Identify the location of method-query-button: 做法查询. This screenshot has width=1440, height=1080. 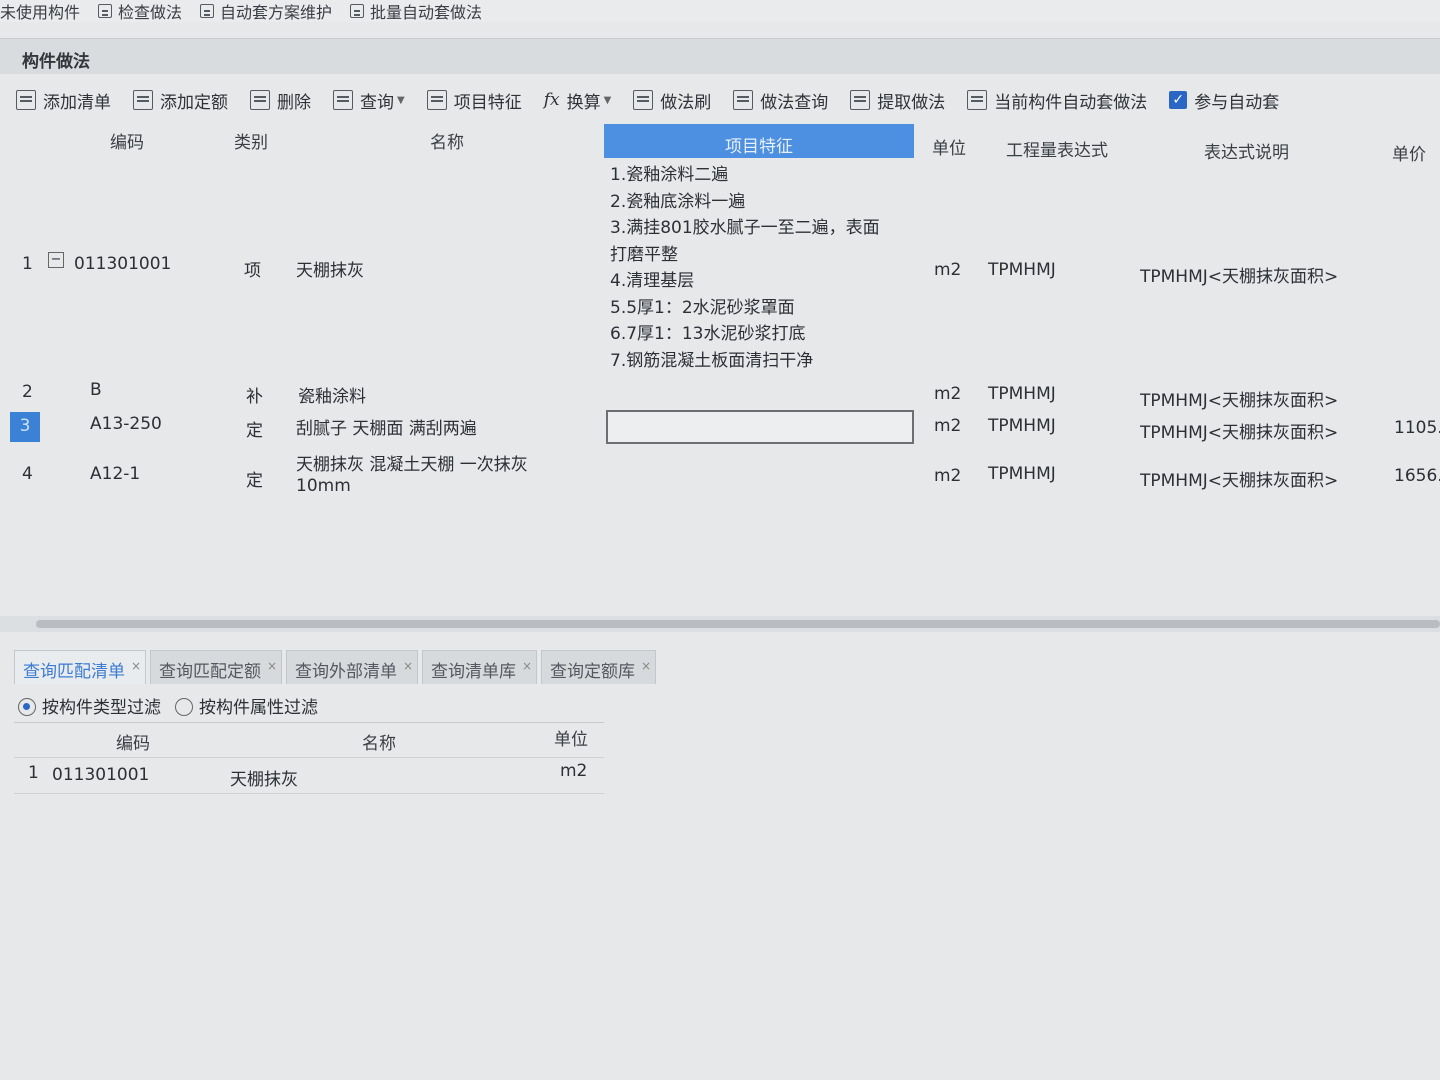
(780, 100).